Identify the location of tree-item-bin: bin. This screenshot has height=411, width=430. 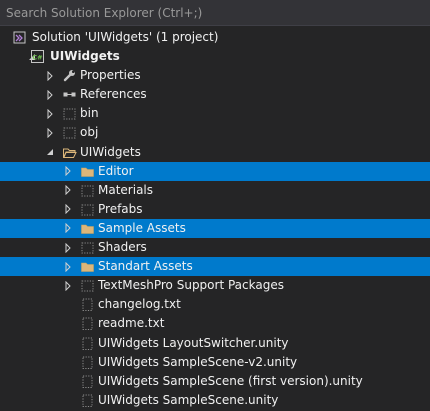
(215, 113).